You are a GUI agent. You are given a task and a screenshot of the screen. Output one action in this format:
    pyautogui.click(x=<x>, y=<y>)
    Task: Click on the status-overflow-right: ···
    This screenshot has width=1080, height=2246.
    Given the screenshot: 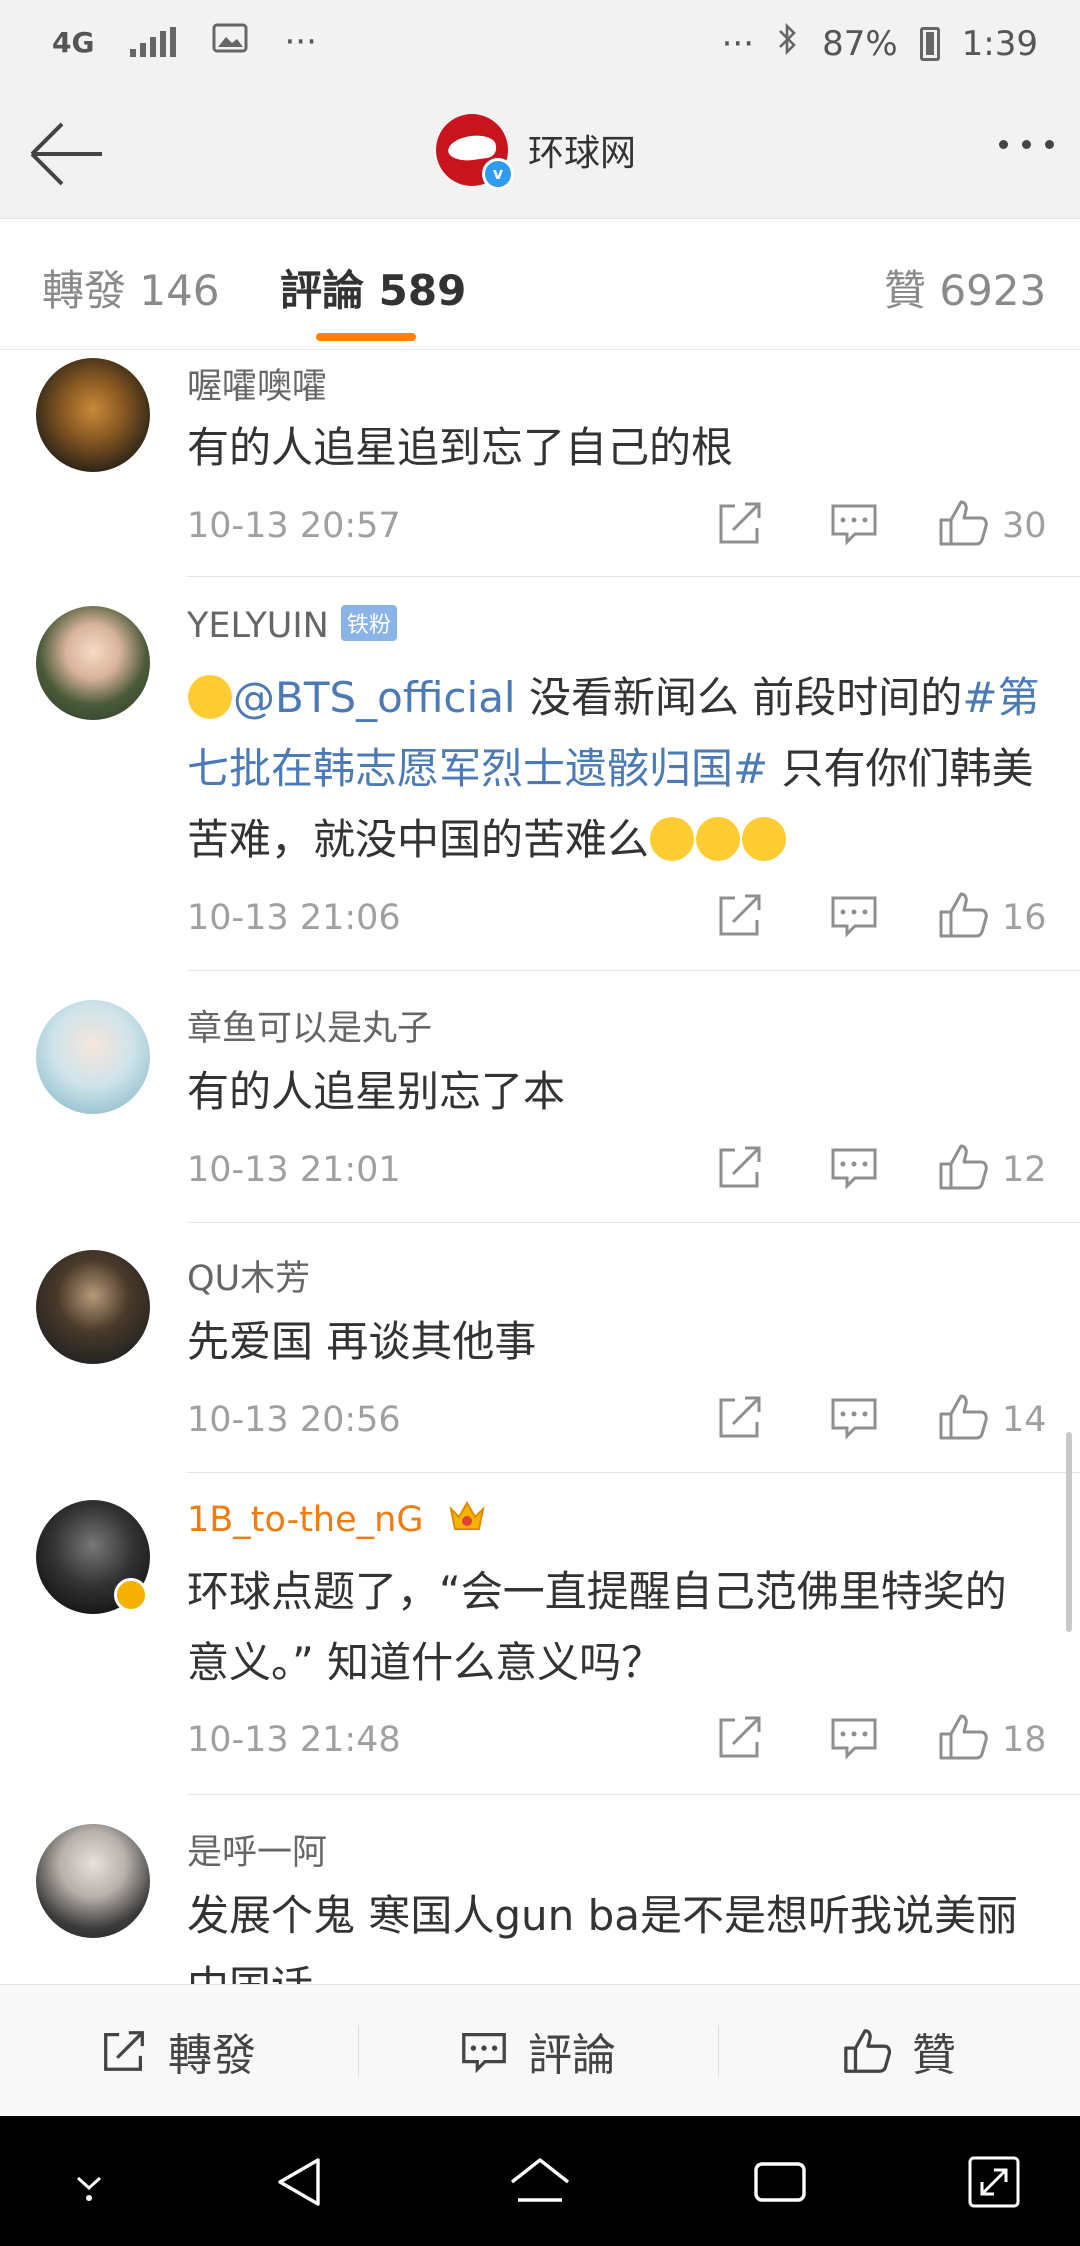 What is the action you would take?
    pyautogui.click(x=738, y=43)
    